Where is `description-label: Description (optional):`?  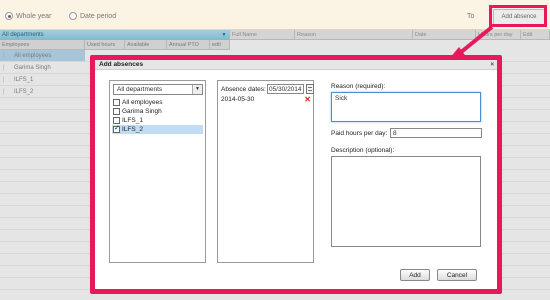 description-label: Description (optional): is located at coordinates (363, 150).